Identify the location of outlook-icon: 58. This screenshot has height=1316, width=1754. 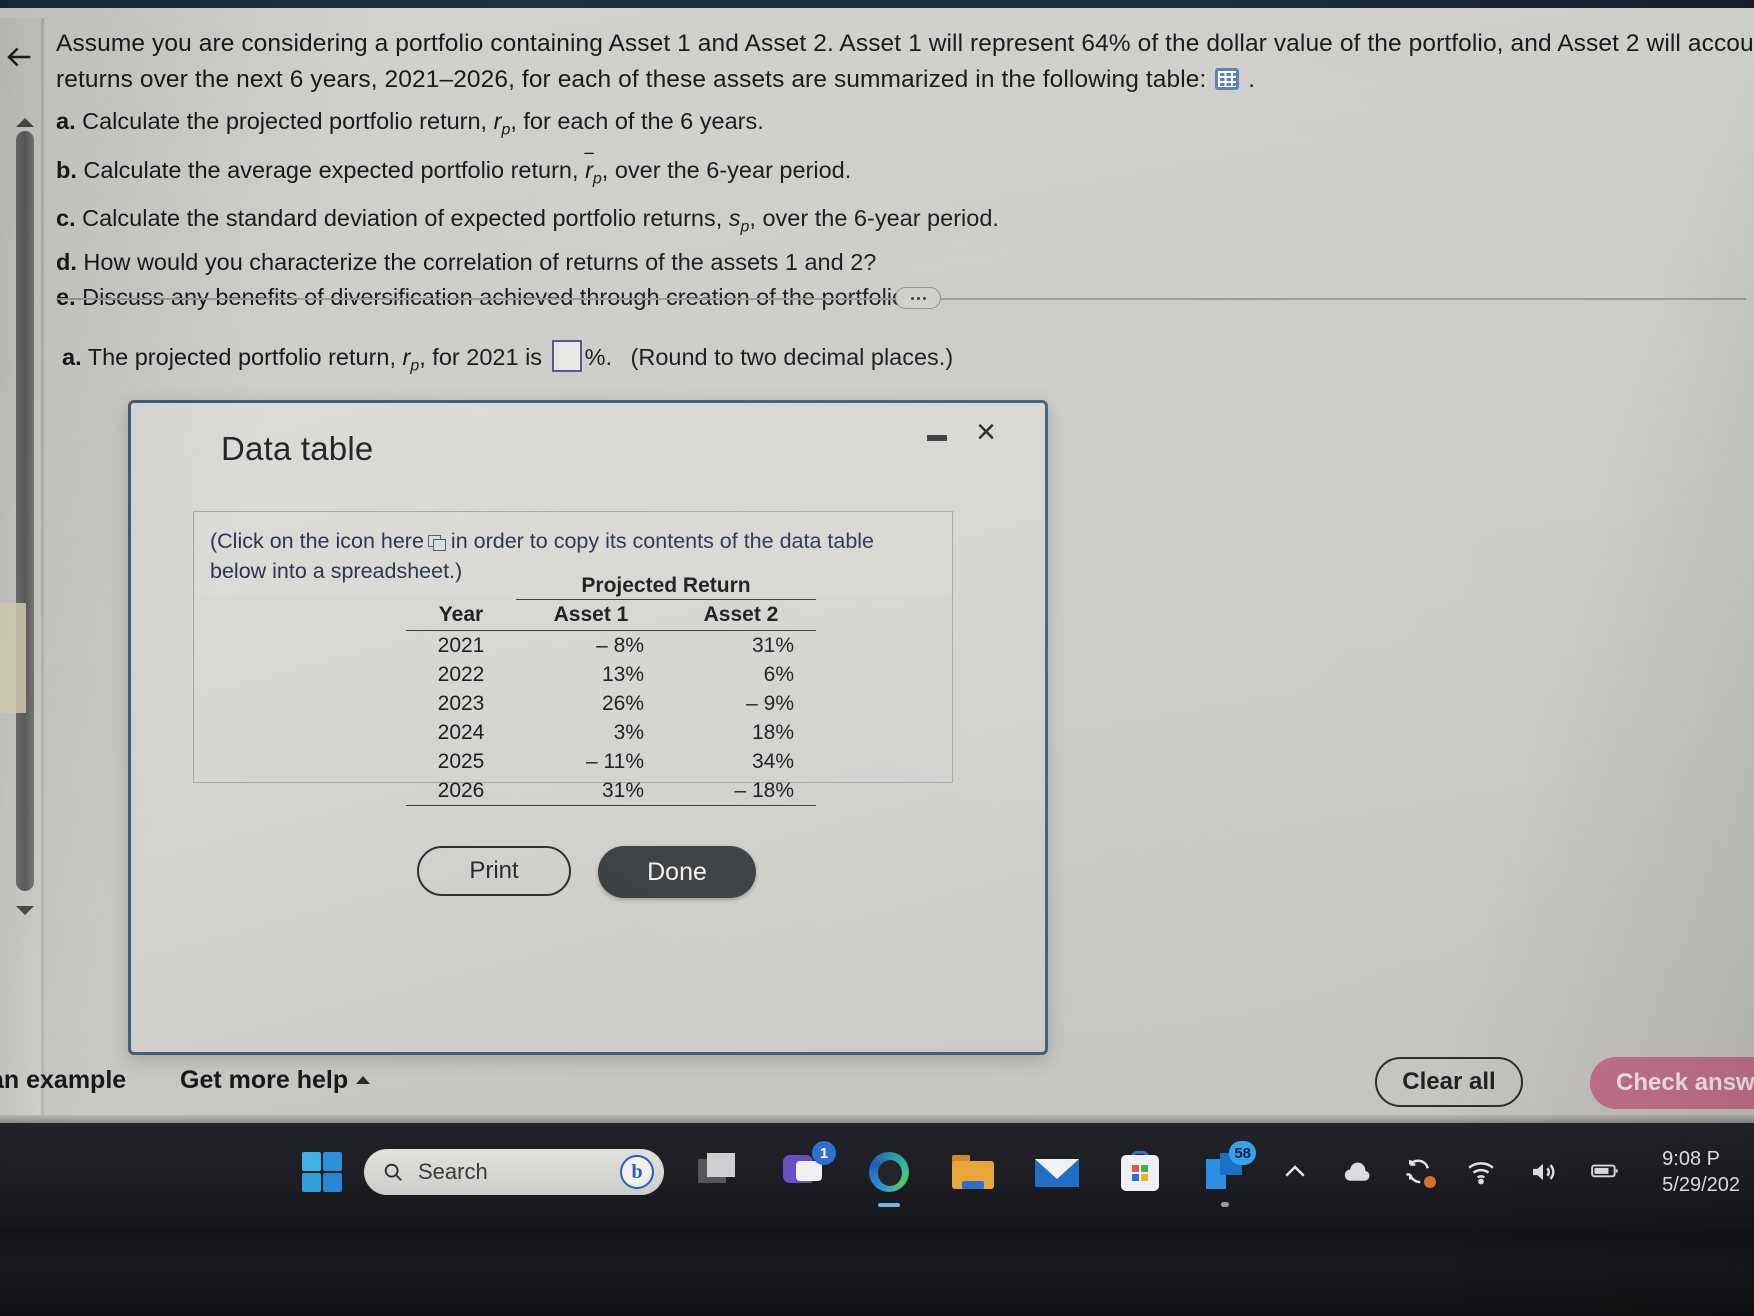
(1229, 1174).